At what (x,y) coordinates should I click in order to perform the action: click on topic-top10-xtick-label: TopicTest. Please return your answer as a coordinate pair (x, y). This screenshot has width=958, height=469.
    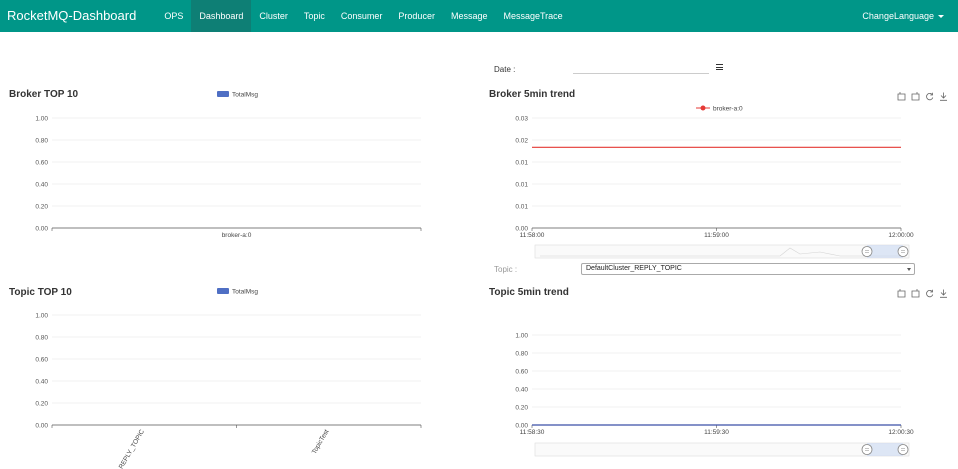
    Looking at the image, I should click on (321, 441).